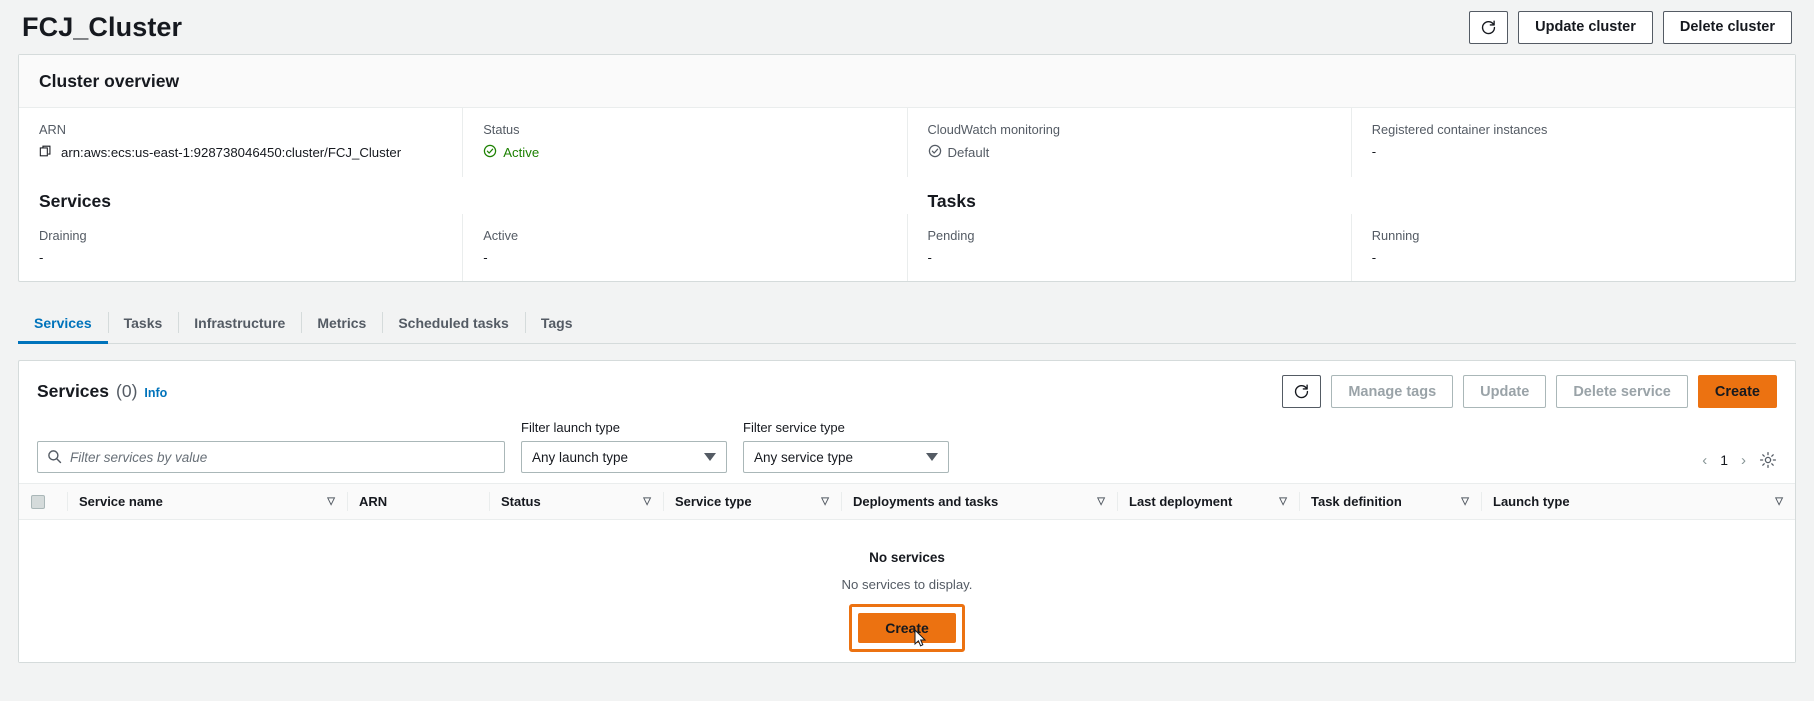  Describe the element at coordinates (373, 501) in the screenshot. I see `column-label: ARN` at that location.